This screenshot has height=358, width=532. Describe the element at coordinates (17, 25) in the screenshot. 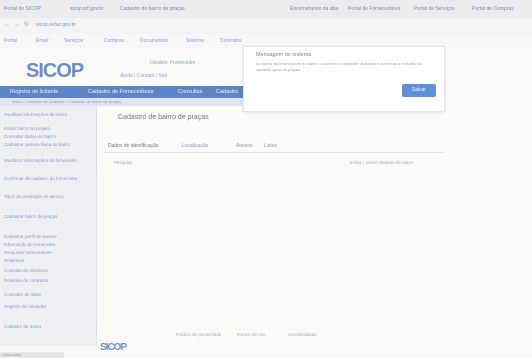

I see `forward-icon: →` at that location.